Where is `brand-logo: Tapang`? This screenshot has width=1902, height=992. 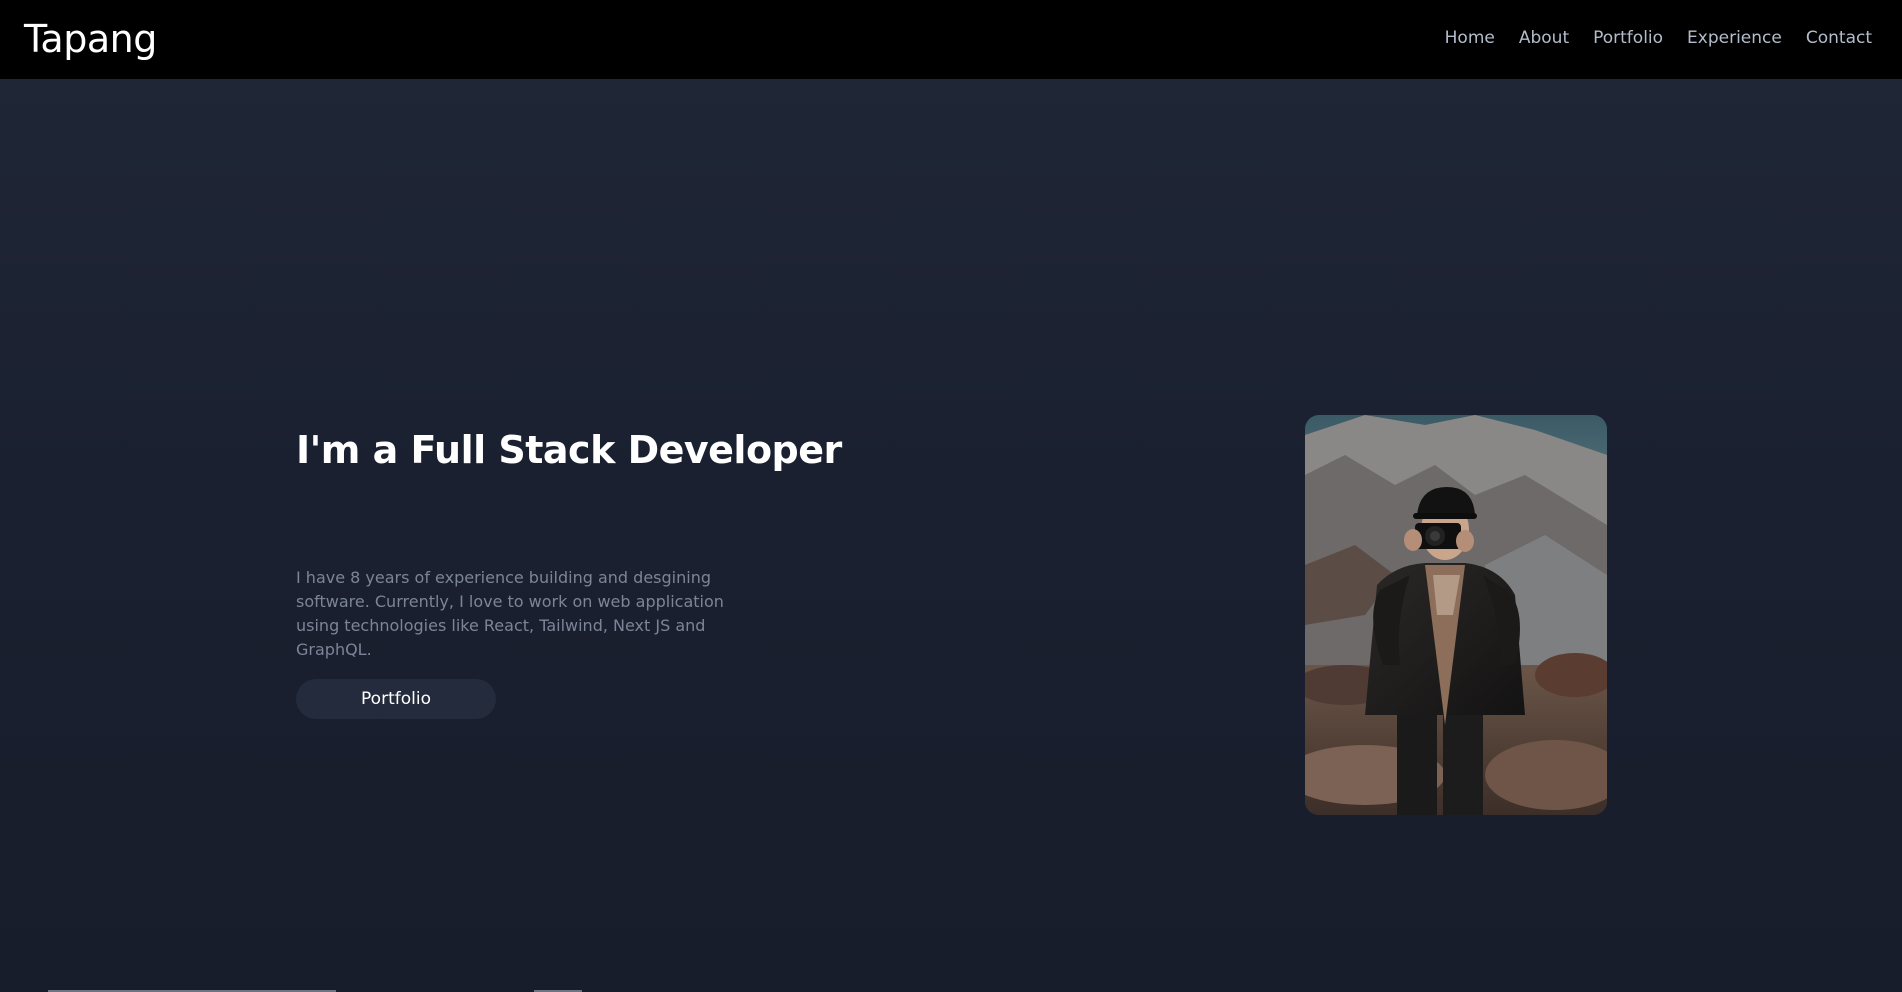 brand-logo: Tapang is located at coordinates (90, 39).